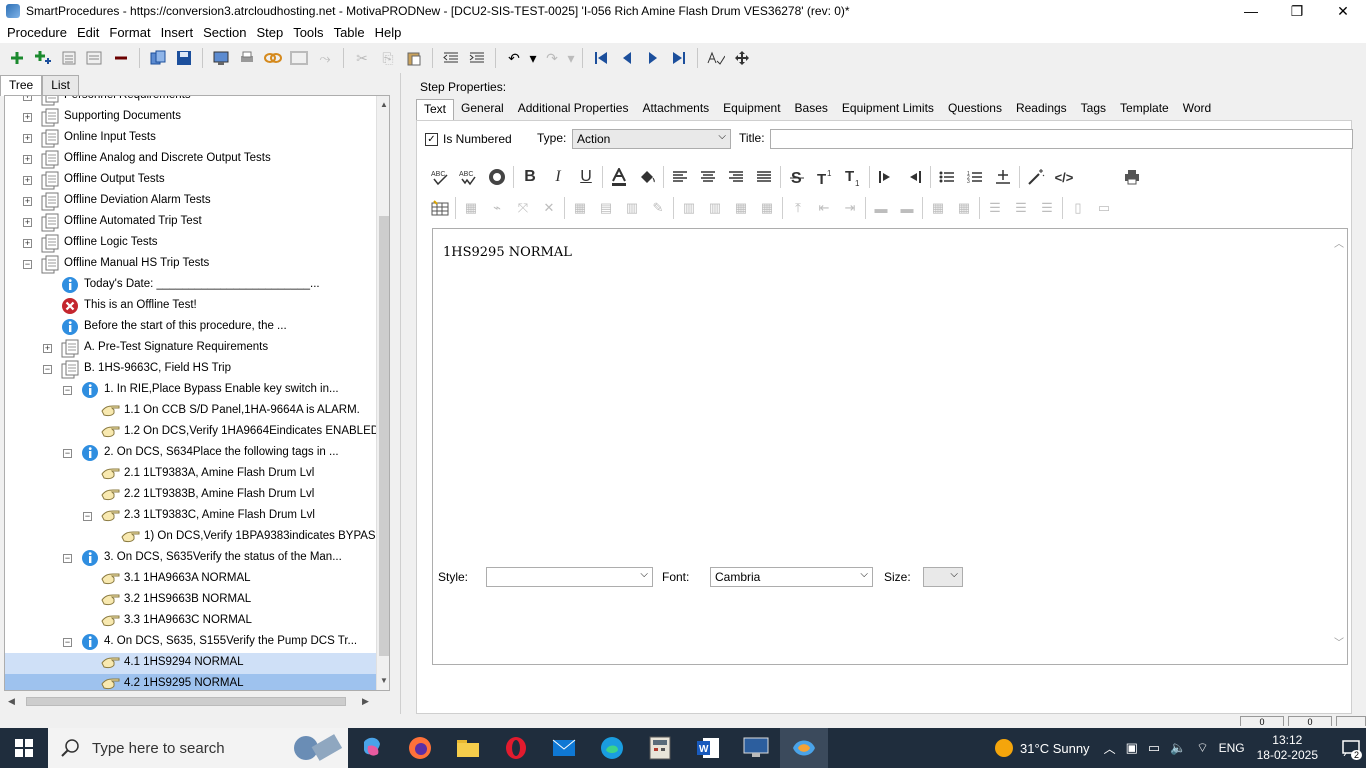 The width and height of the screenshot is (1366, 768). What do you see at coordinates (653, 58) in the screenshot?
I see `next-icon` at bounding box center [653, 58].